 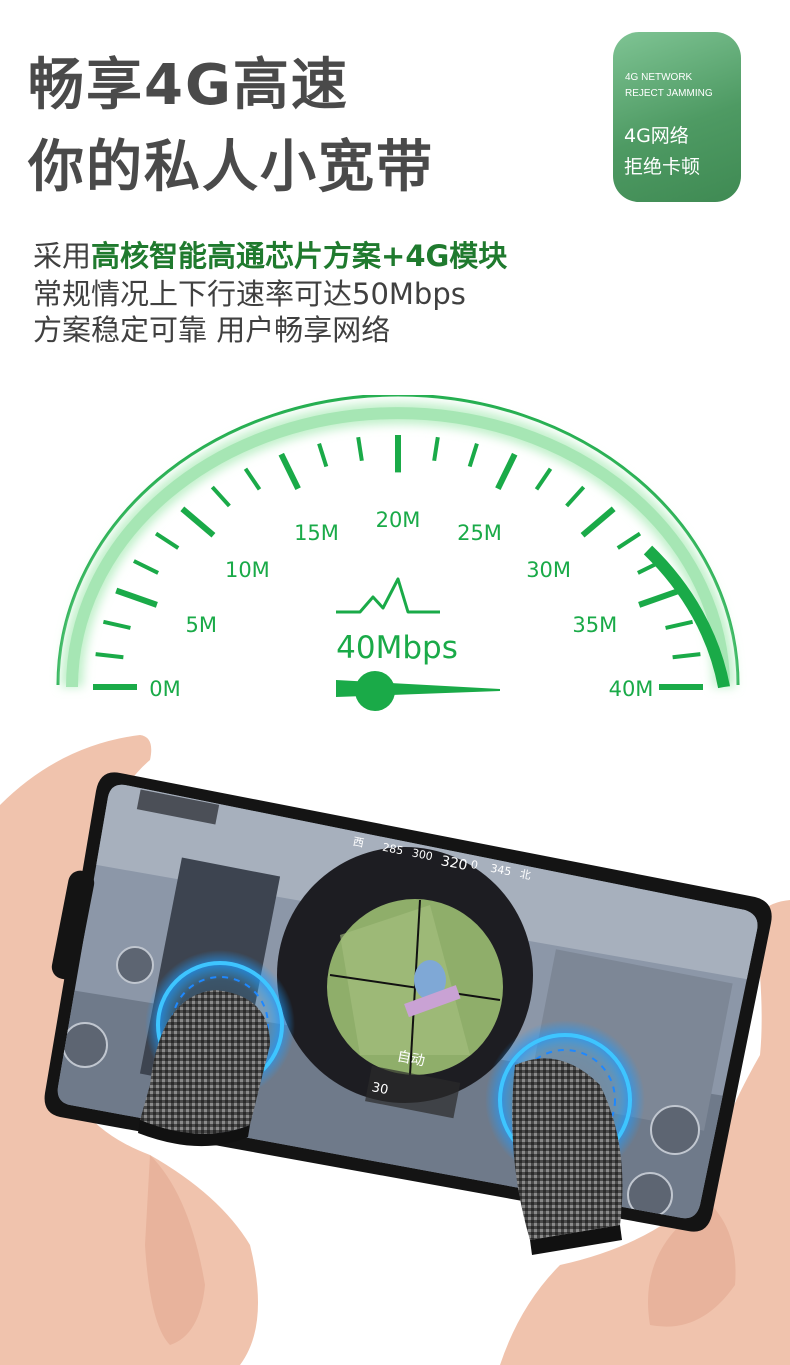 I want to click on description-highlight: 高核智能高通芯片方案+4G模块, so click(x=299, y=256).